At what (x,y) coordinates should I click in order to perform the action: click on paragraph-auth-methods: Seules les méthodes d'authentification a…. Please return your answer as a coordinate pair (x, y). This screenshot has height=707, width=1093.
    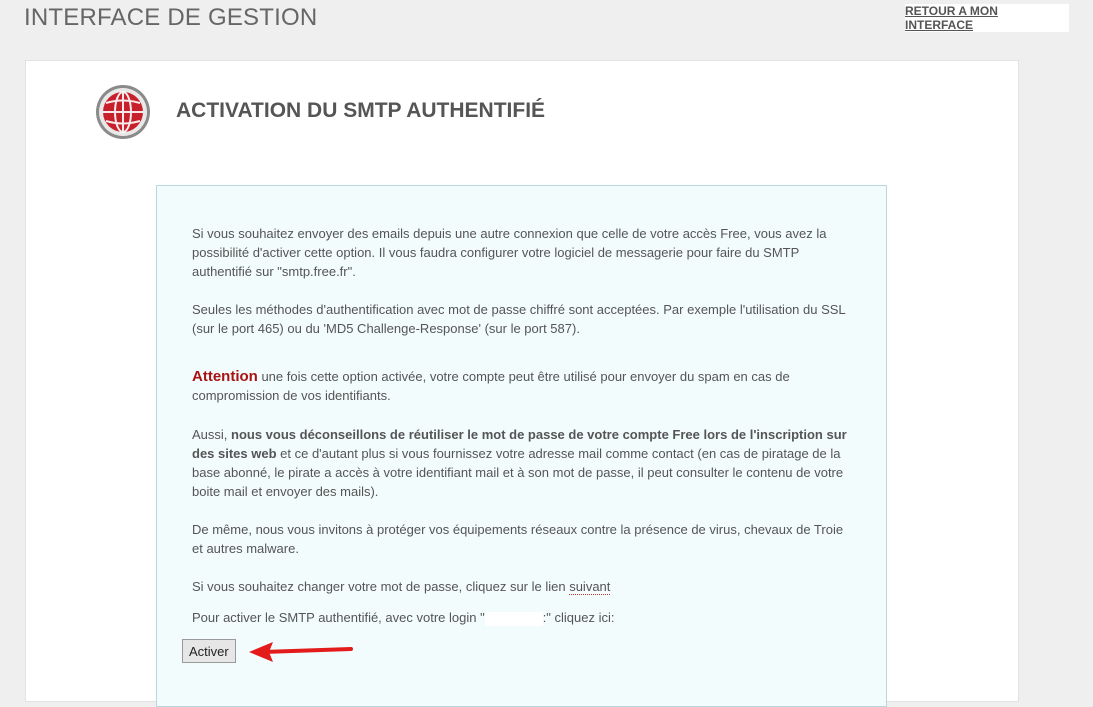
    Looking at the image, I should click on (519, 319).